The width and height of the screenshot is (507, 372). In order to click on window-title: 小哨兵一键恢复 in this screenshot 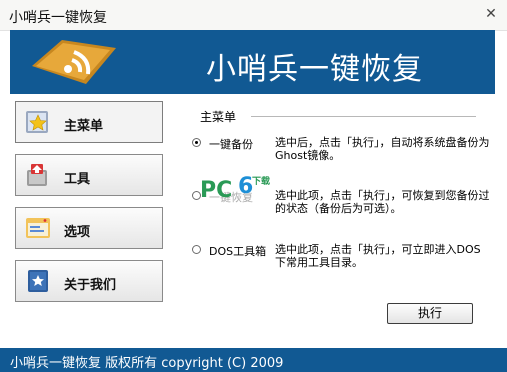, I will do `click(58, 18)`.